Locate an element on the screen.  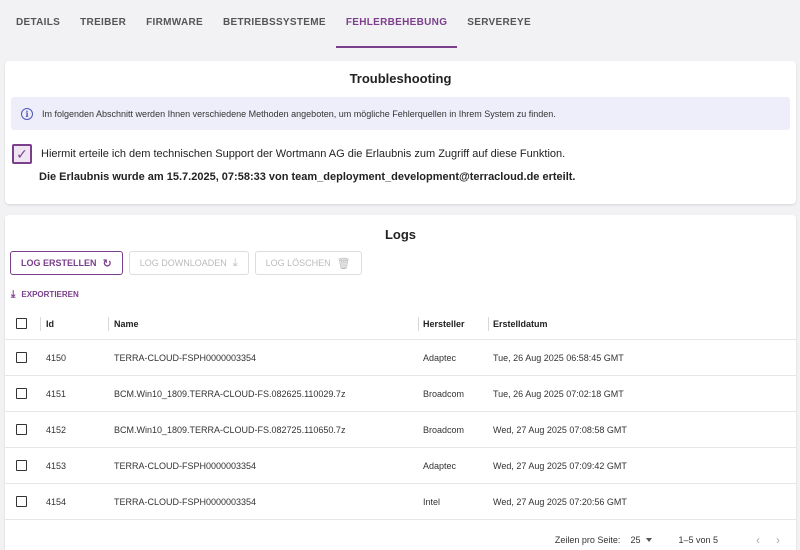
create-log-label: LOG ERSTELLEN is located at coordinates (59, 263).